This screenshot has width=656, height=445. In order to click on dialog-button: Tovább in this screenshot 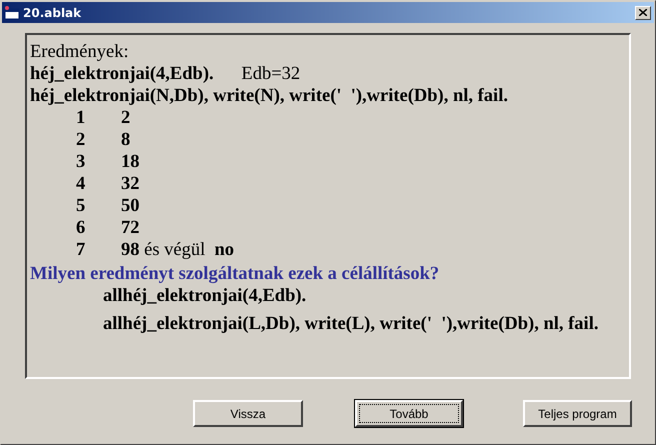, I will do `click(409, 413)`.